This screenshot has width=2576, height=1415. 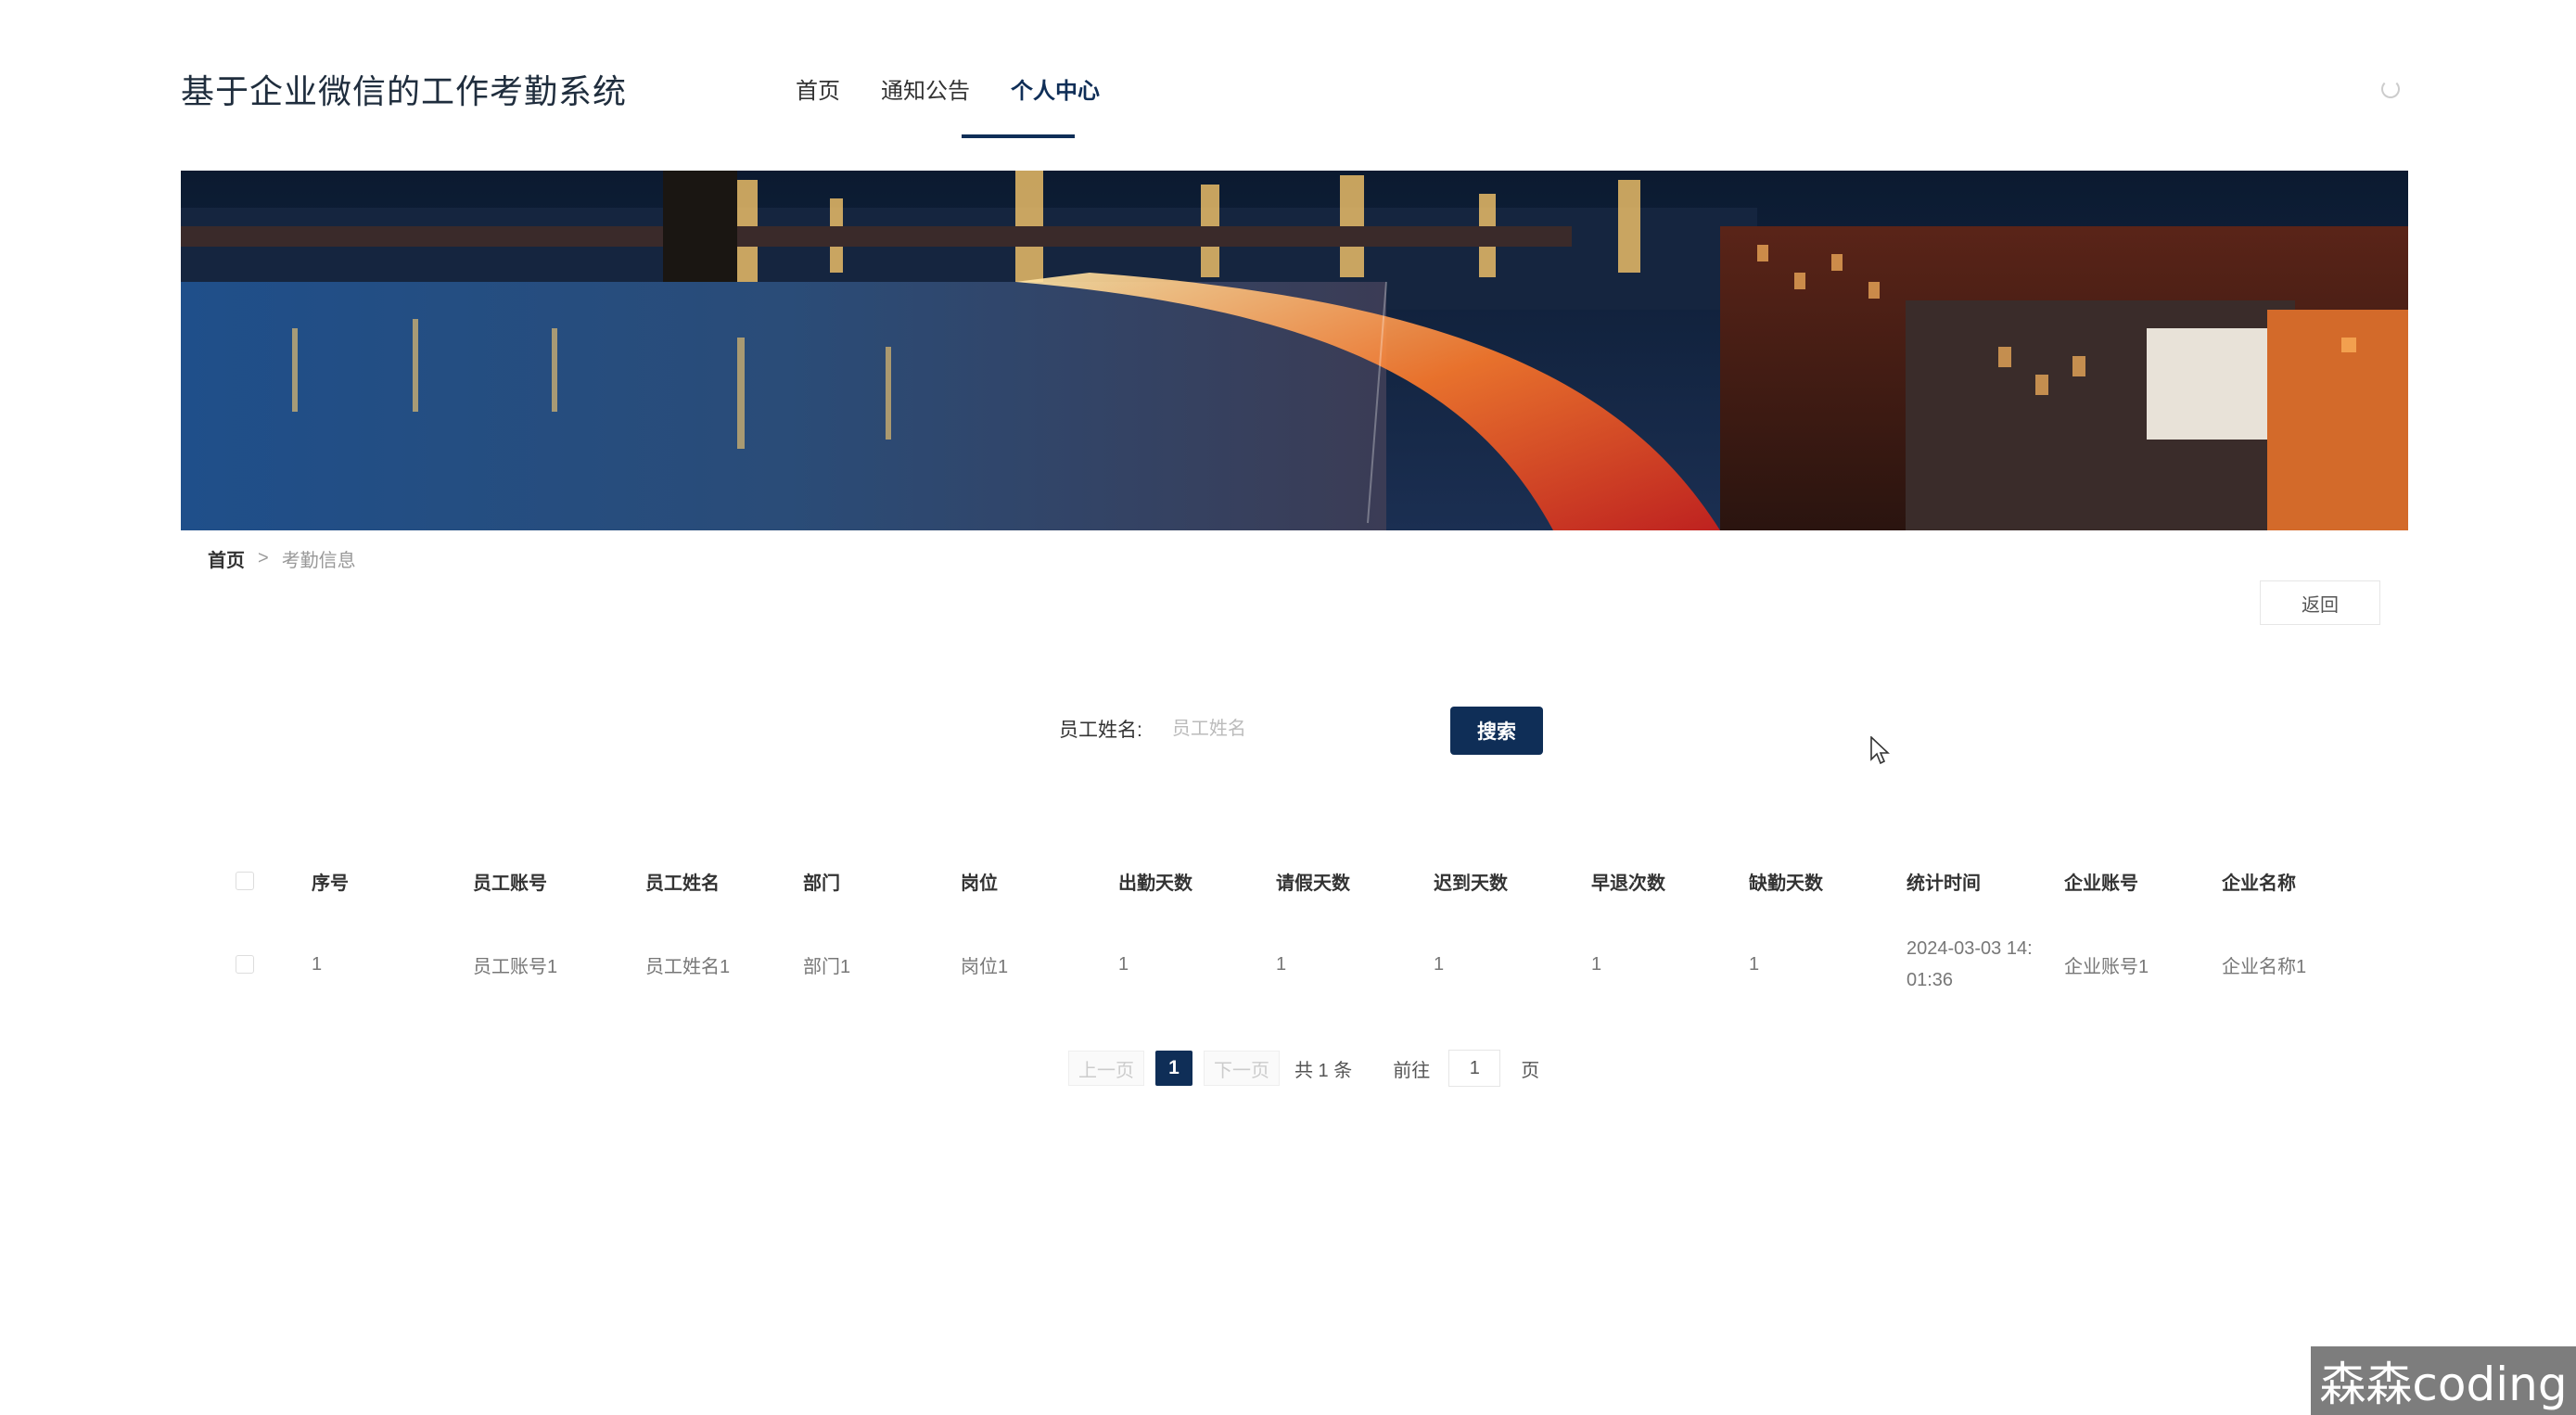 What do you see at coordinates (1055, 88) in the screenshot?
I see `nav-personal-center: 个人中心` at bounding box center [1055, 88].